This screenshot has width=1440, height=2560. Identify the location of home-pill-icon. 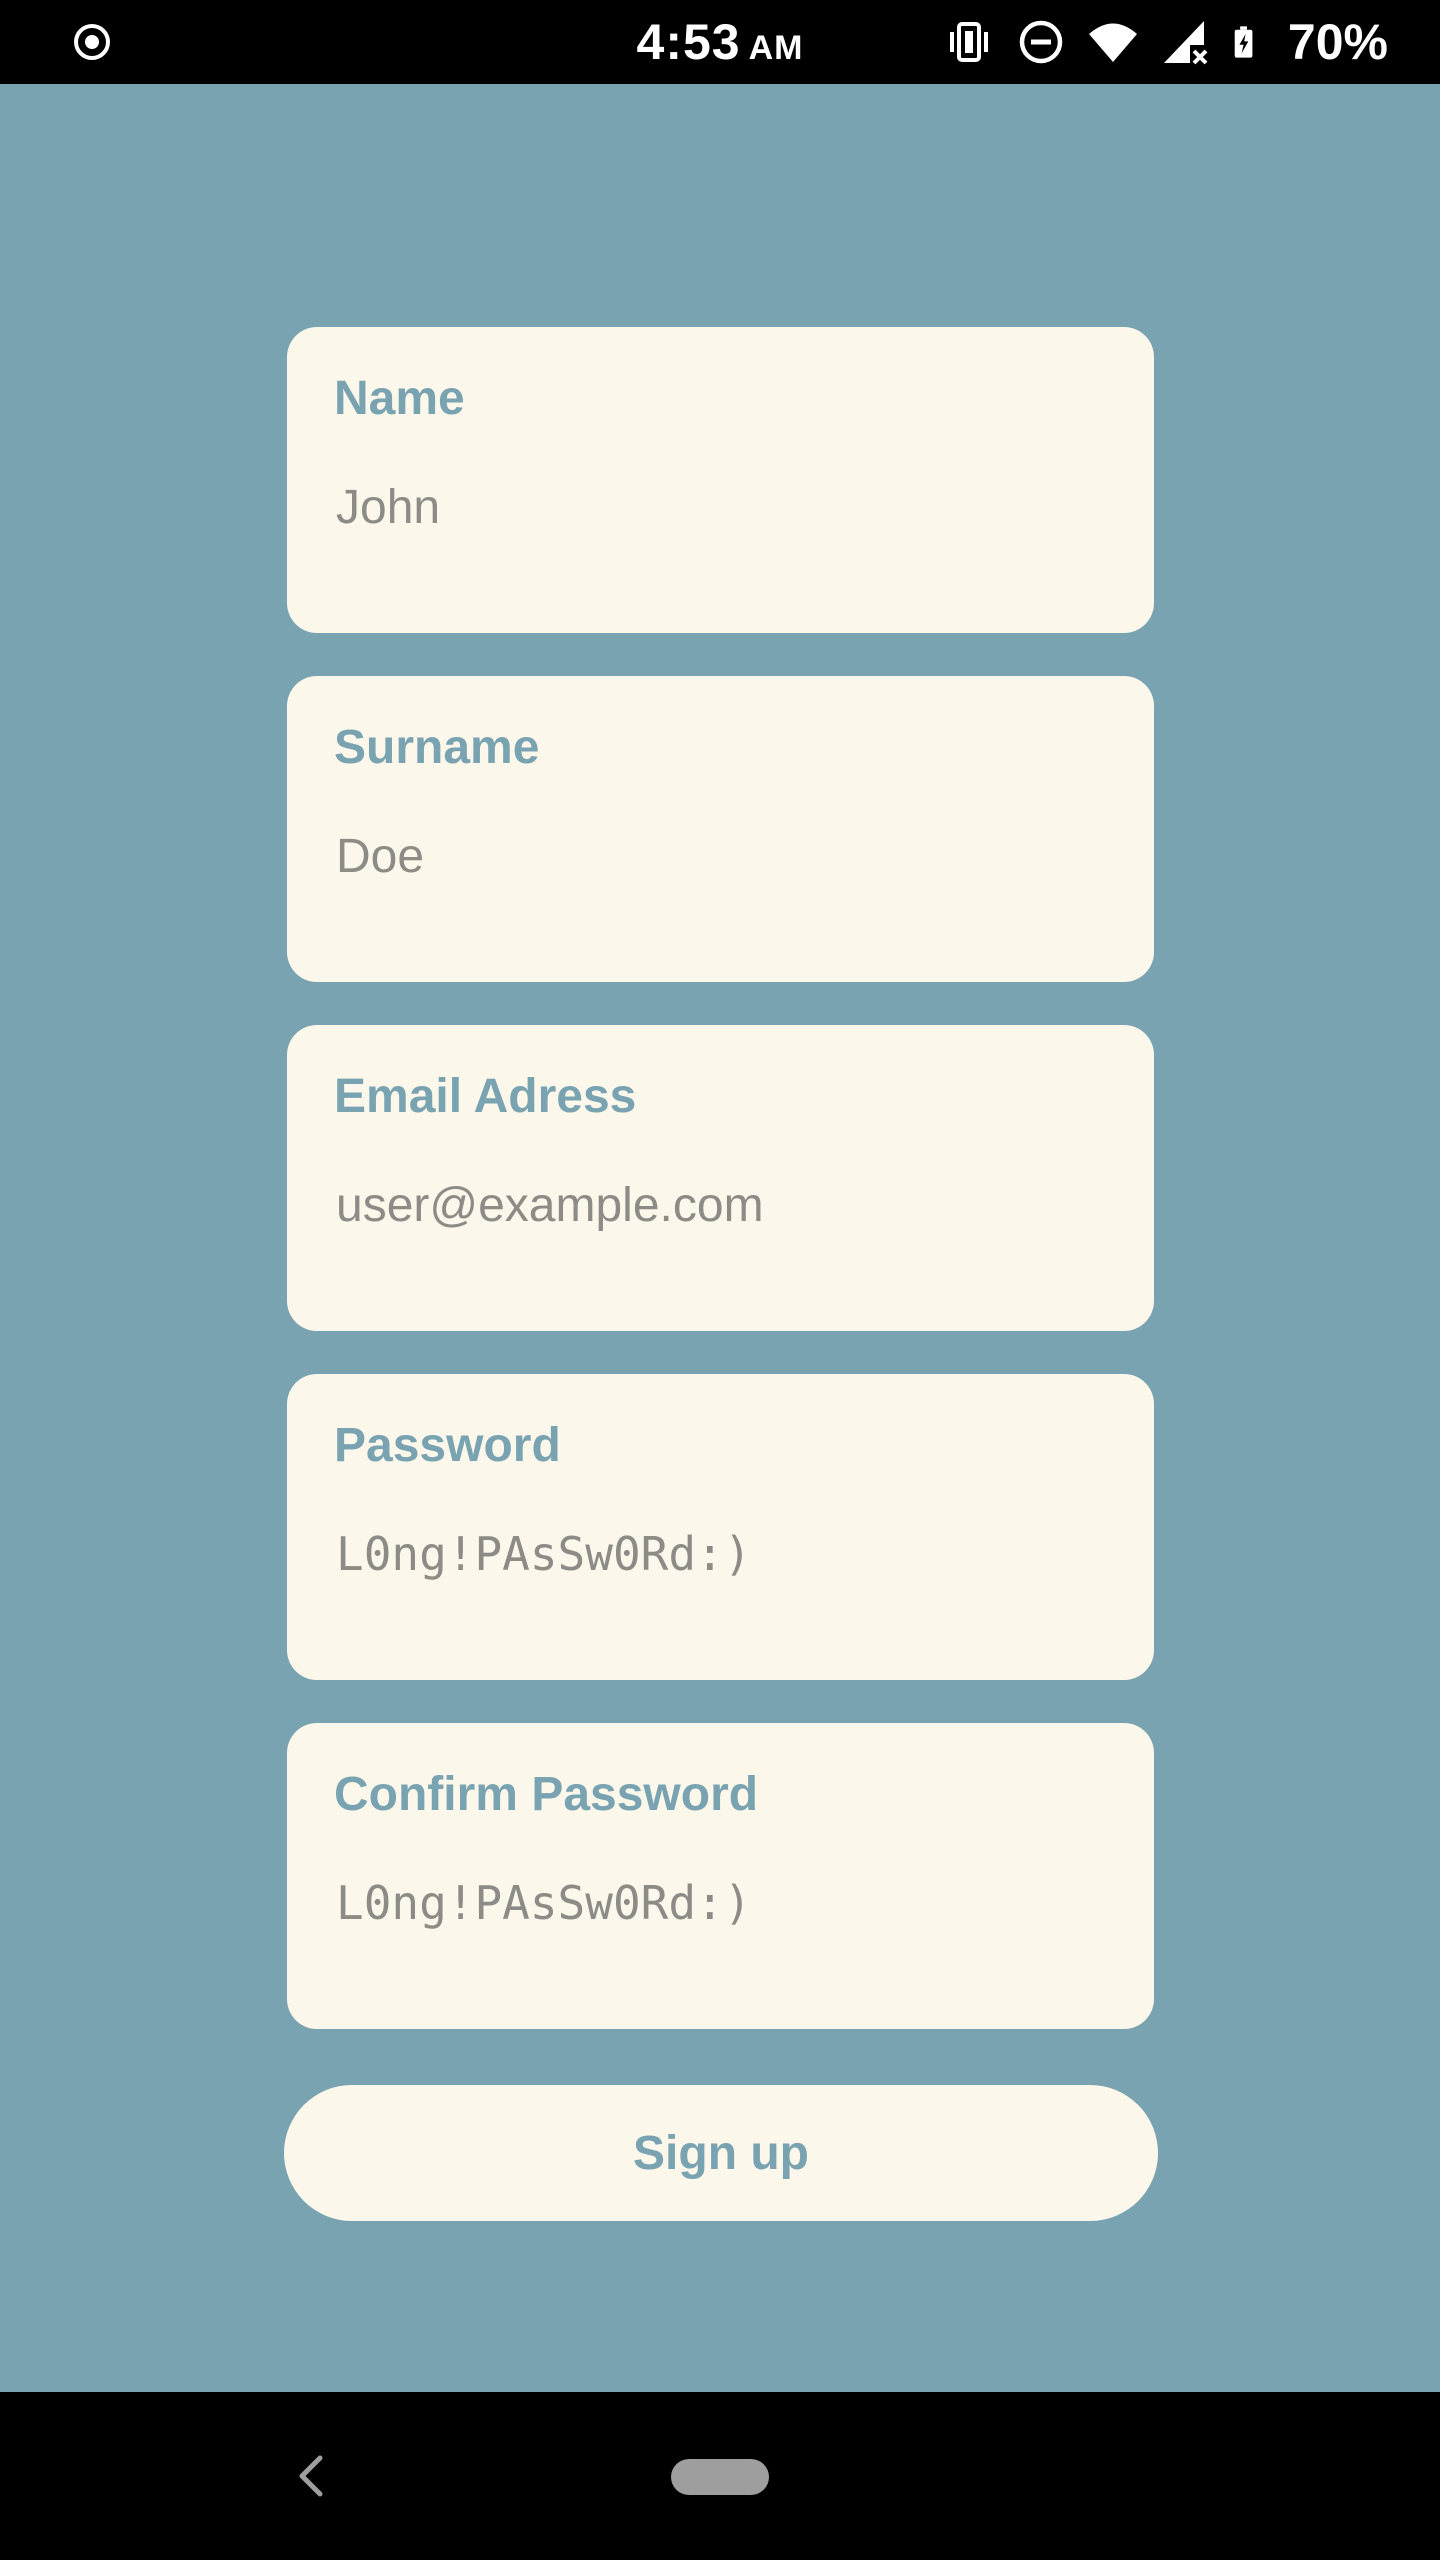
(720, 2477).